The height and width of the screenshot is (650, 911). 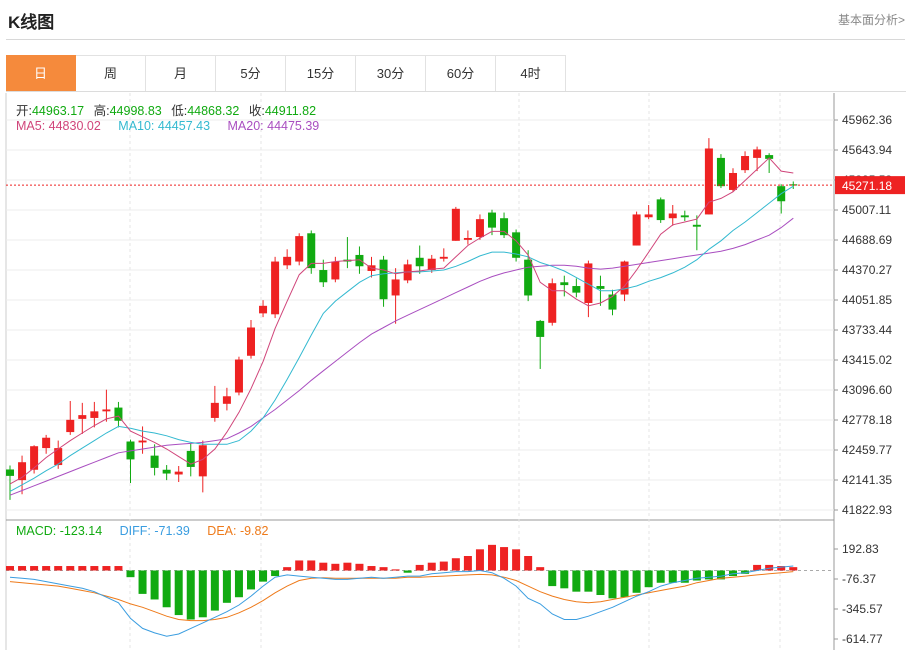 I want to click on macd-y-tick-label: -614.77, so click(x=862, y=639).